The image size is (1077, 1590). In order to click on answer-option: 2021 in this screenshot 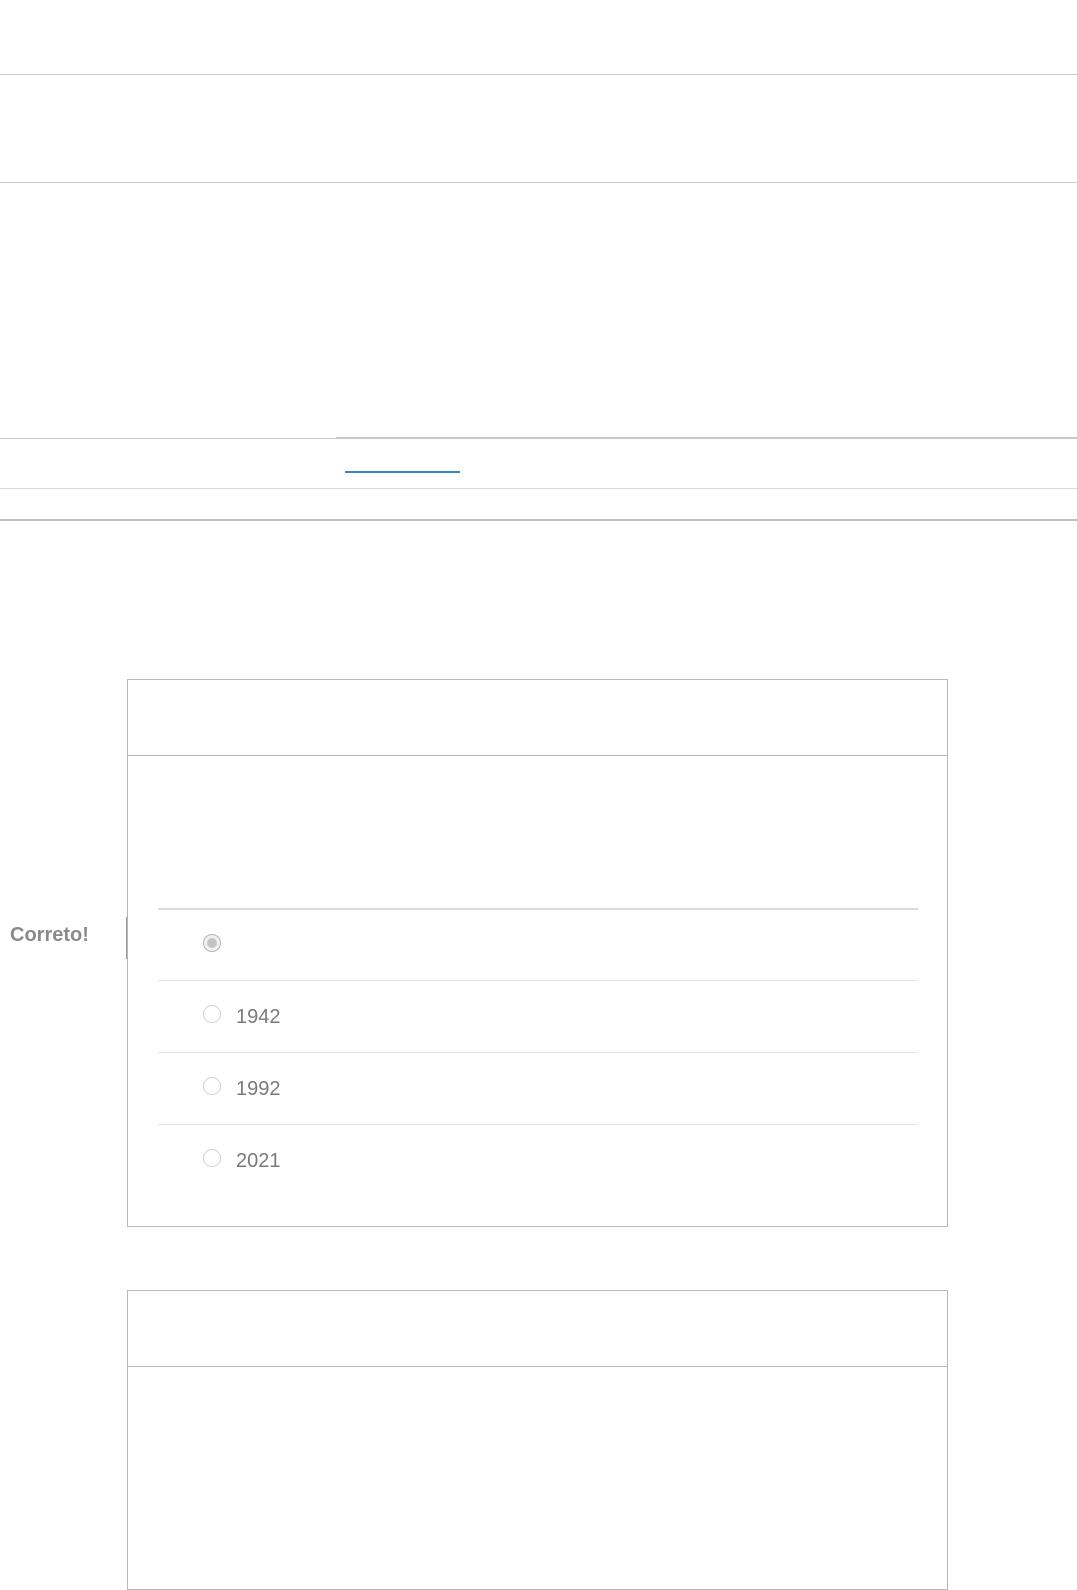, I will do `click(538, 1160)`.